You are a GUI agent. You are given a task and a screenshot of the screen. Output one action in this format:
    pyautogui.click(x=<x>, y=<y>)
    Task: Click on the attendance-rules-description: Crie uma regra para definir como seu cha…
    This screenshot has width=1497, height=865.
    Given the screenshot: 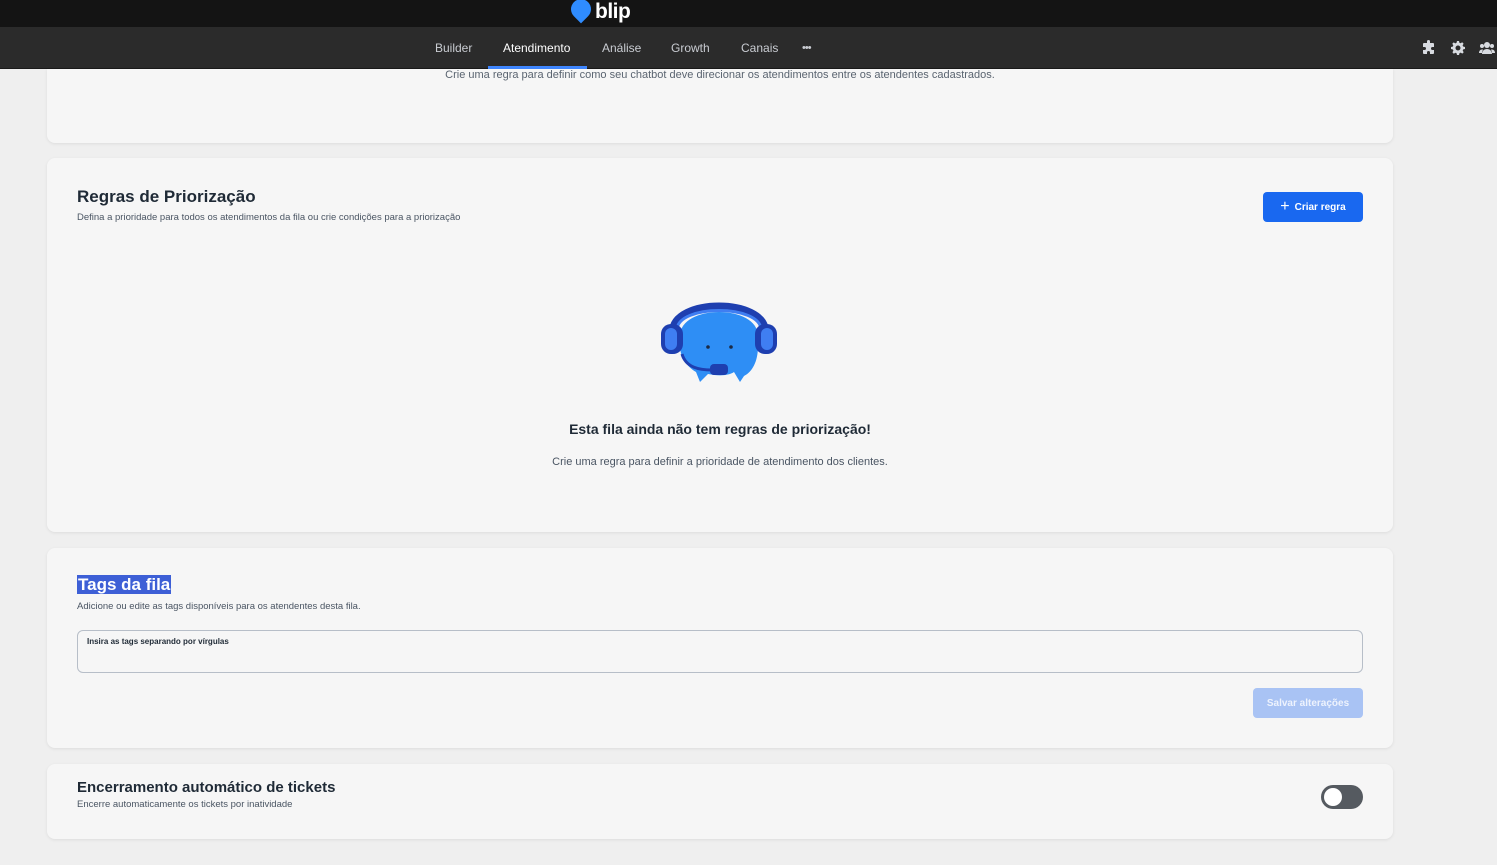 What is the action you would take?
    pyautogui.click(x=720, y=75)
    